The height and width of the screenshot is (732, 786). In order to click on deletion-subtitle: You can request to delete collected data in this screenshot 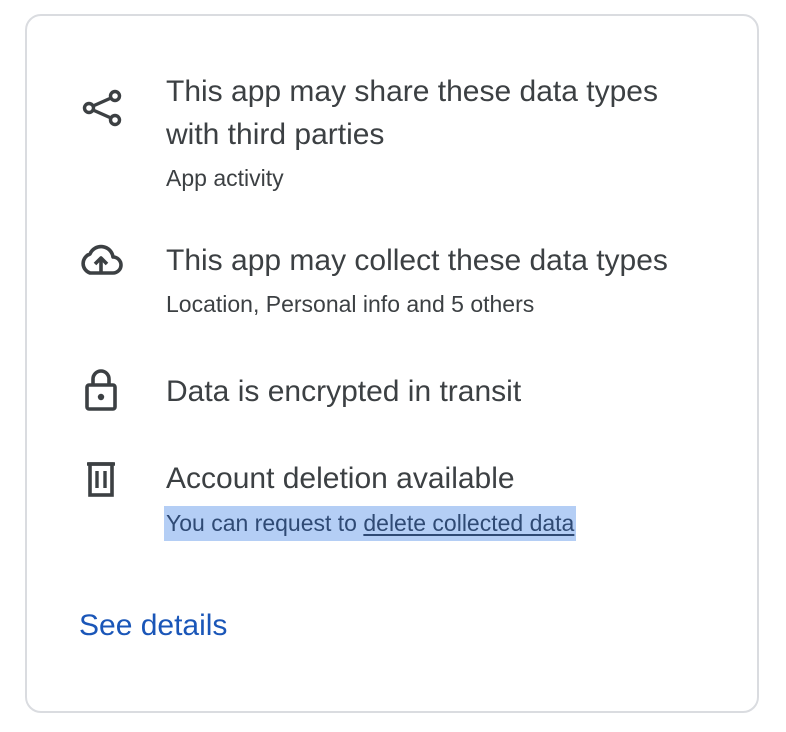, I will do `click(370, 523)`.